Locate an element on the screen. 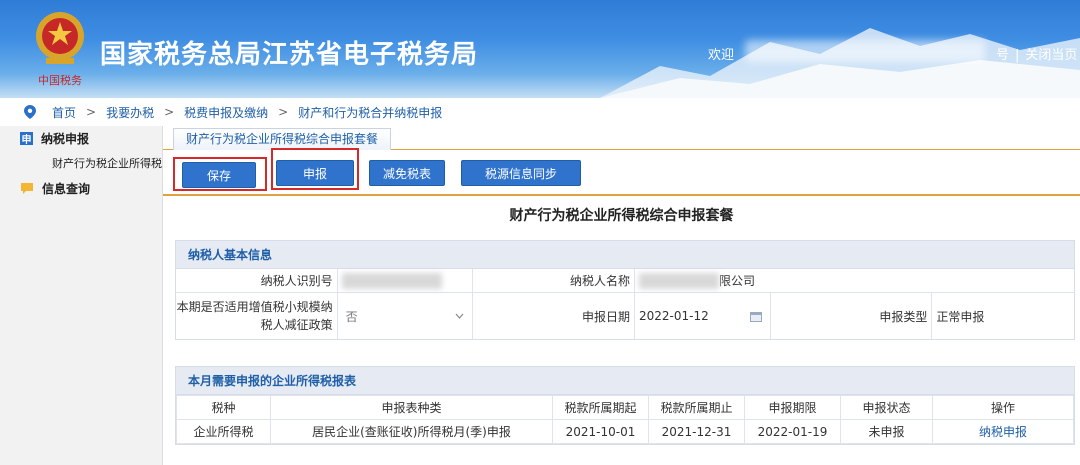  col-action: 操作 is located at coordinates (1003, 407).